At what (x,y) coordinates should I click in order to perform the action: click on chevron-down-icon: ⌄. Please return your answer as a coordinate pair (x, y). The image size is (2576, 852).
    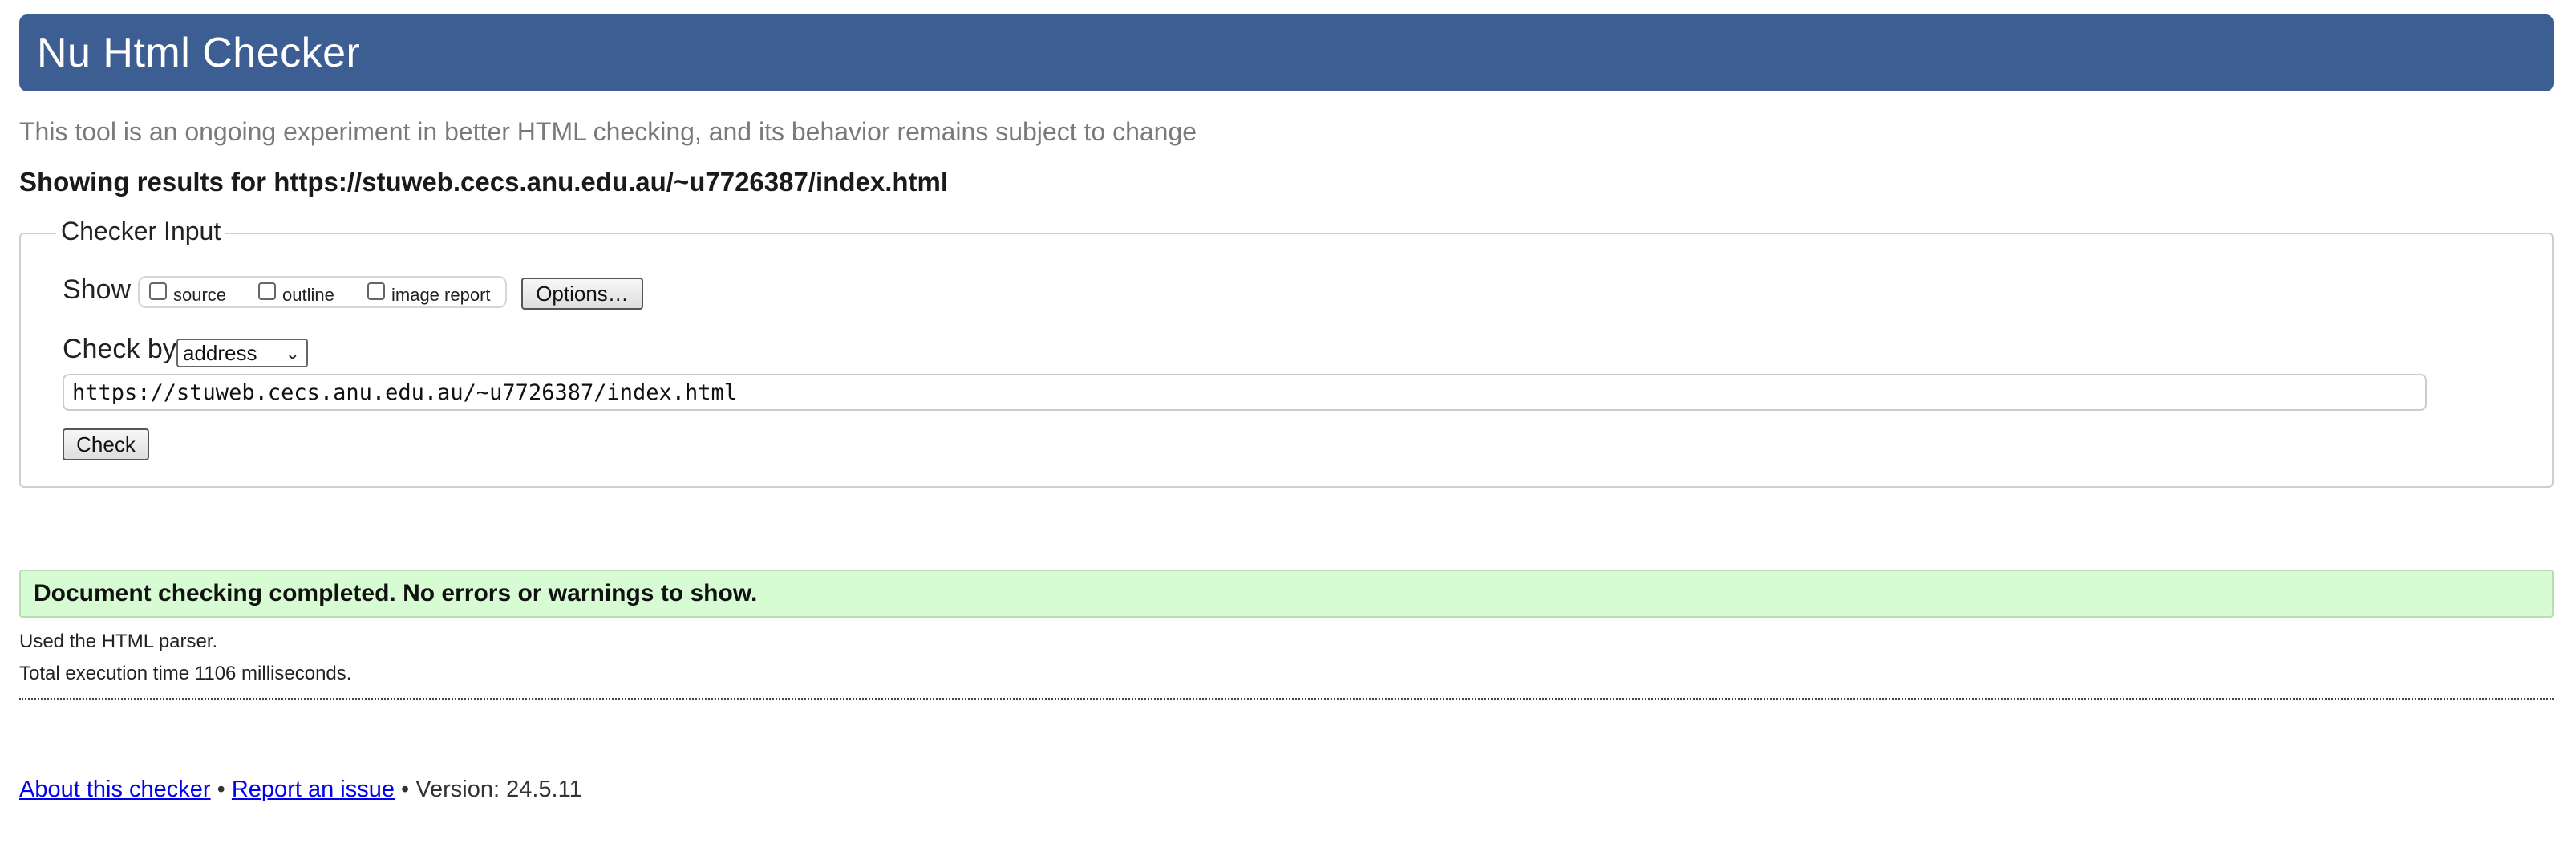
    Looking at the image, I should click on (292, 353).